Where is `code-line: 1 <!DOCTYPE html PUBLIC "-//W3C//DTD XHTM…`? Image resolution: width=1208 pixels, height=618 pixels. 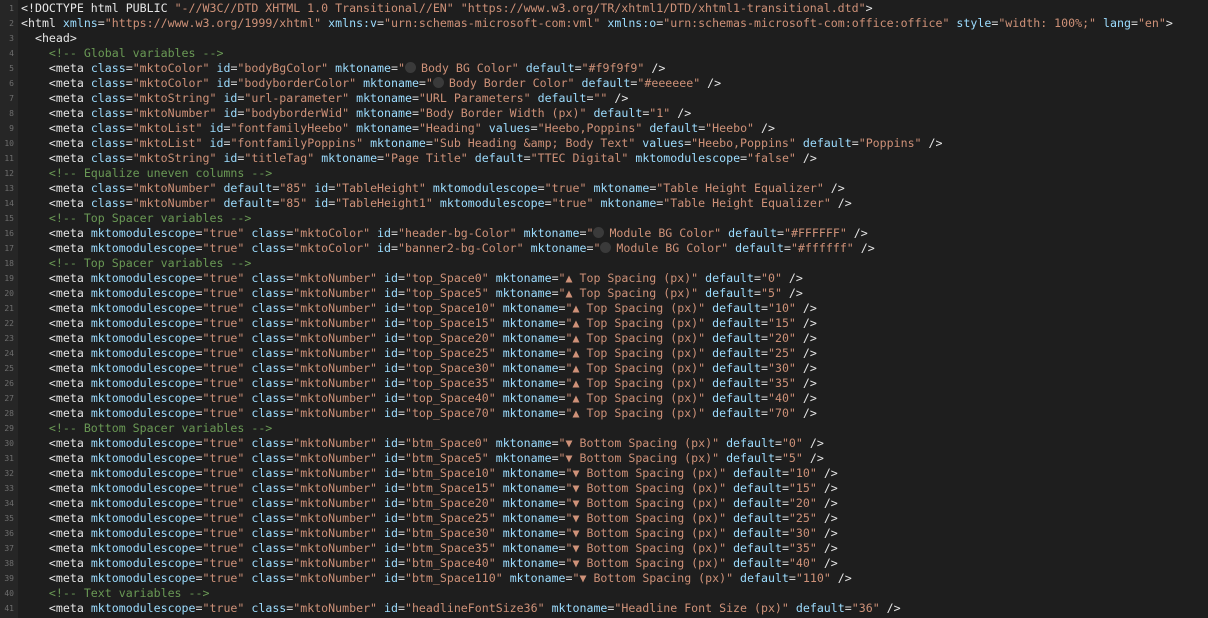
code-line: 1 <!DOCTYPE html PUBLIC "-//W3C//DTD XHTM… is located at coordinates (604, 8).